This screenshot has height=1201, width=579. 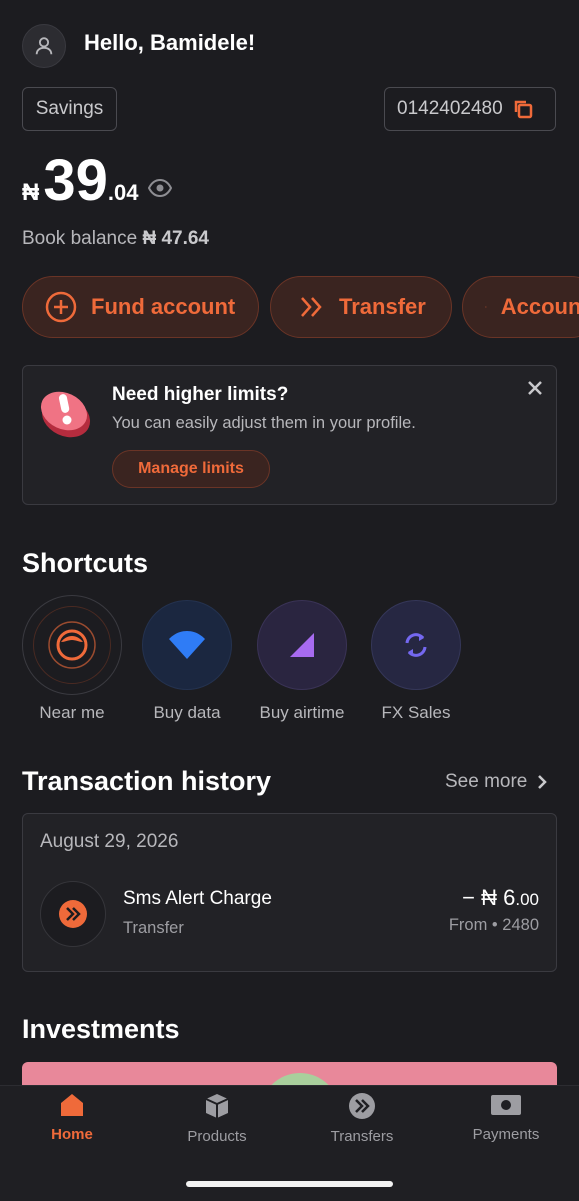 I want to click on chevron-right-icon, so click(x=543, y=782).